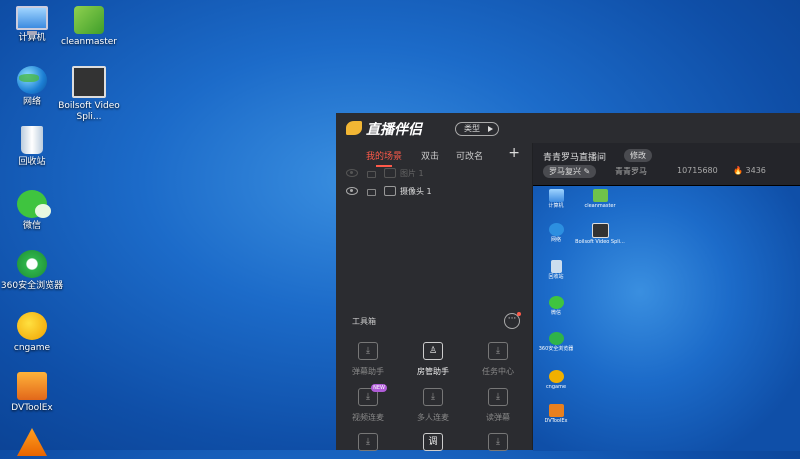 The height and width of the screenshot is (459, 800). I want to click on desktop-icon-360-browser: 360安全浏览器, so click(32, 271).